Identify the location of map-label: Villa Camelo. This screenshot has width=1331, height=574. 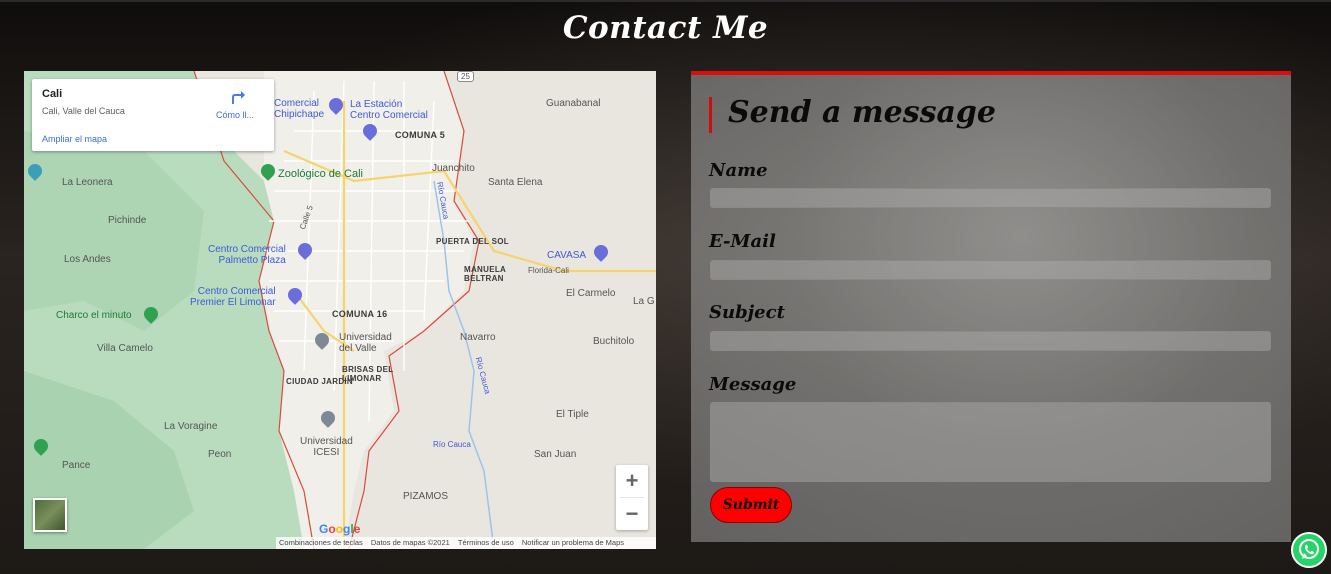
(125, 348).